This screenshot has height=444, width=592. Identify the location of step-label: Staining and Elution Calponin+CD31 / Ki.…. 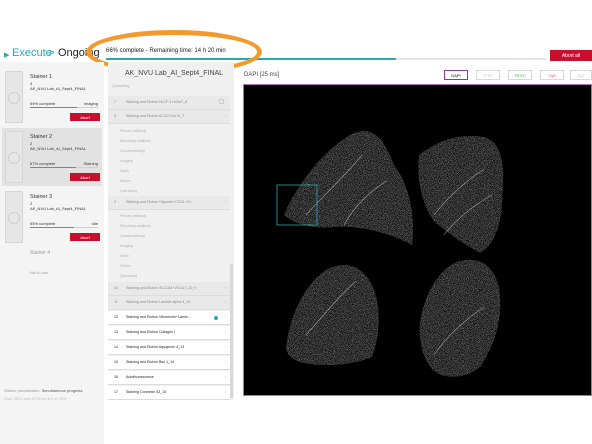
(160, 202).